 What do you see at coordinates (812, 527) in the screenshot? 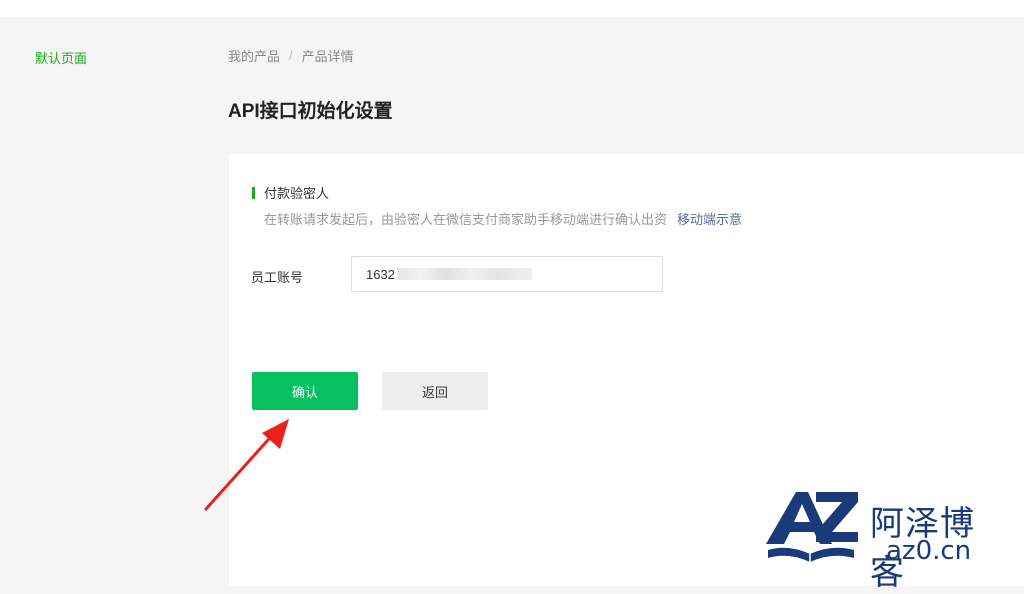
I see `watermark-logo-icon` at bounding box center [812, 527].